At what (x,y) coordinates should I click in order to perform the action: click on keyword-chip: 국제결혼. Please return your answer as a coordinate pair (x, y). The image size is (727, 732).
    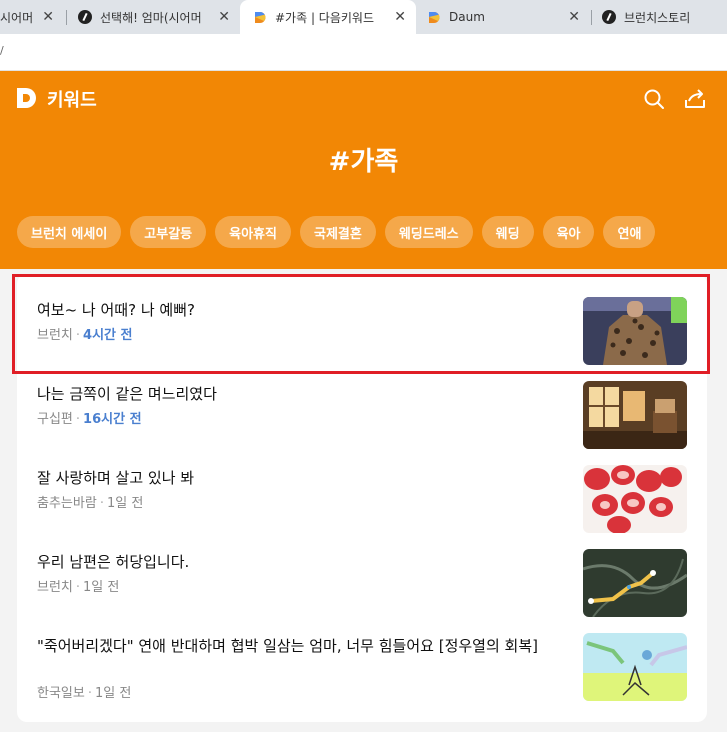
    Looking at the image, I should click on (337, 232).